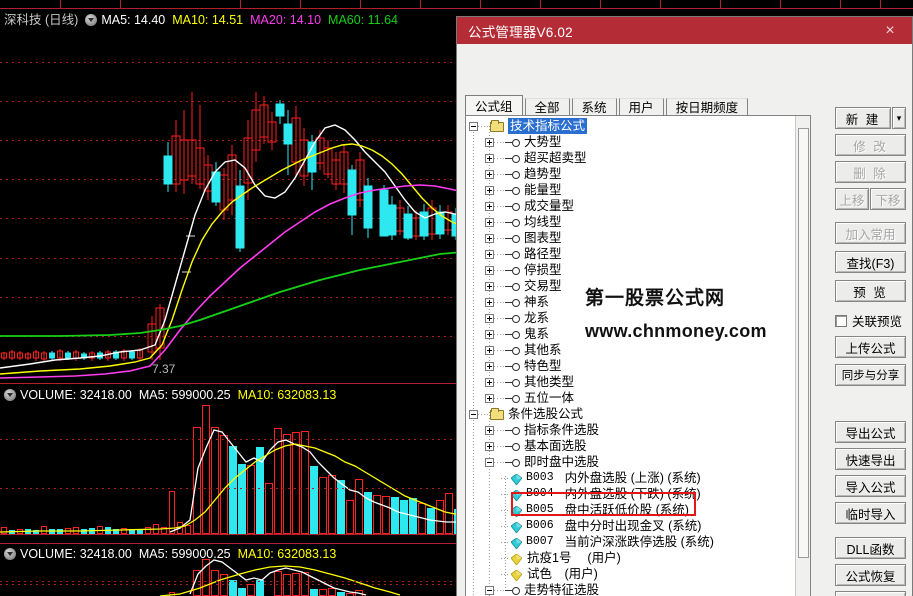  I want to click on dll-function-button: DLL函数, so click(870, 548).